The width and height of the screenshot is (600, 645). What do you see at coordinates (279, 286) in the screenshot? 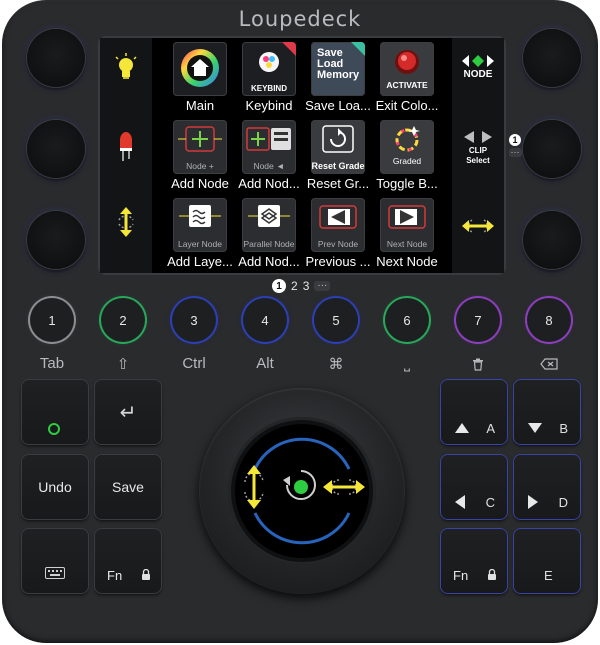
I see `page-1-active: 1` at bounding box center [279, 286].